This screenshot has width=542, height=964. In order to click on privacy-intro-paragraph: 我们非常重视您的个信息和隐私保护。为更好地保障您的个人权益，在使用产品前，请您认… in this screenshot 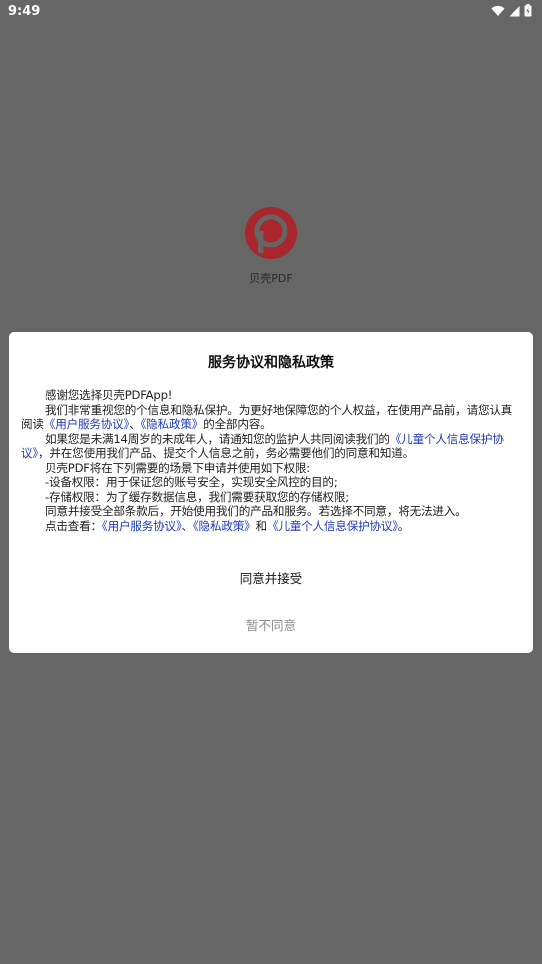, I will do `click(270, 417)`.